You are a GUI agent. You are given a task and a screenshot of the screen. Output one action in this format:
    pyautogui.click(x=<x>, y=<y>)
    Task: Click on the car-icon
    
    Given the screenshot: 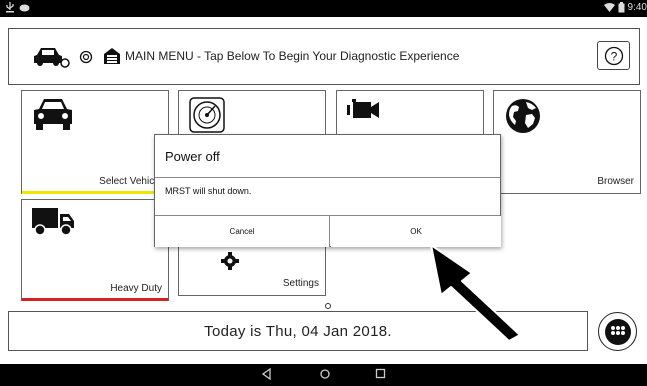 What is the action you would take?
    pyautogui.click(x=53, y=114)
    